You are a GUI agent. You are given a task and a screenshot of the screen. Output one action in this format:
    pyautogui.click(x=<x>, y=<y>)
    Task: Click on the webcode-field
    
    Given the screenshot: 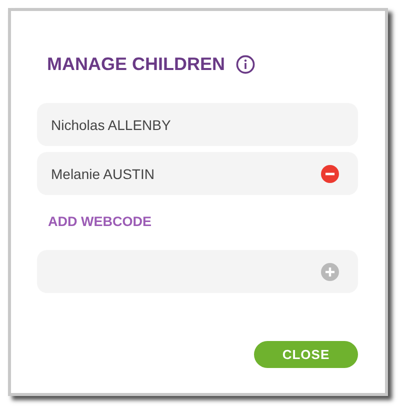 What is the action you would take?
    pyautogui.click(x=197, y=271)
    